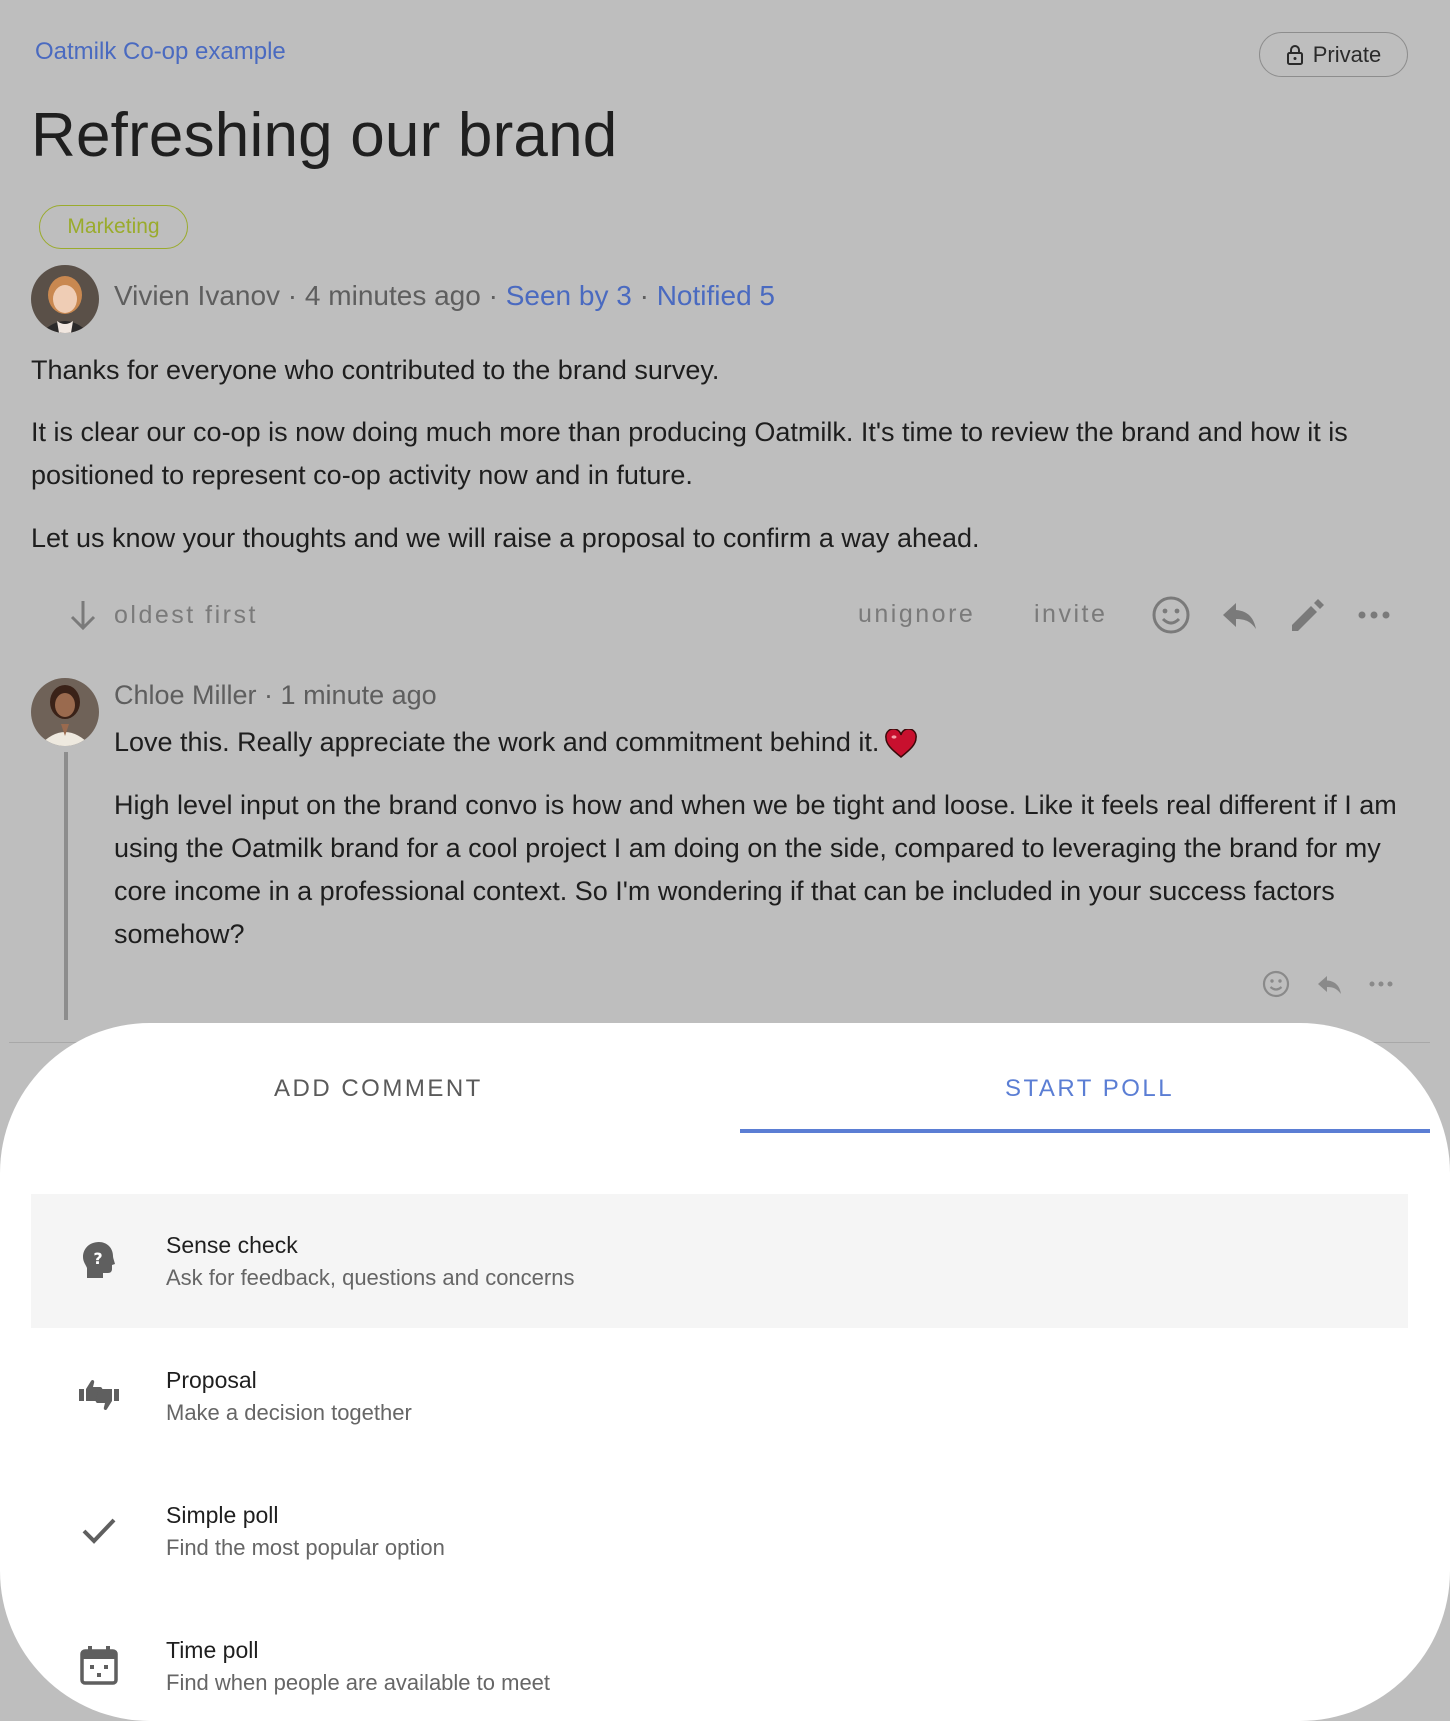  I want to click on poll-type-simple-poll: Simple poll Find the most popular option, so click(719, 1531).